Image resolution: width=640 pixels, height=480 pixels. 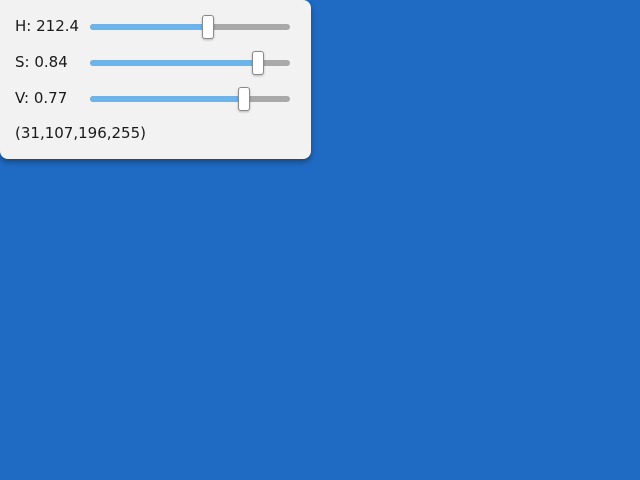 What do you see at coordinates (41, 98) in the screenshot?
I see `value-label: V: 0.77` at bounding box center [41, 98].